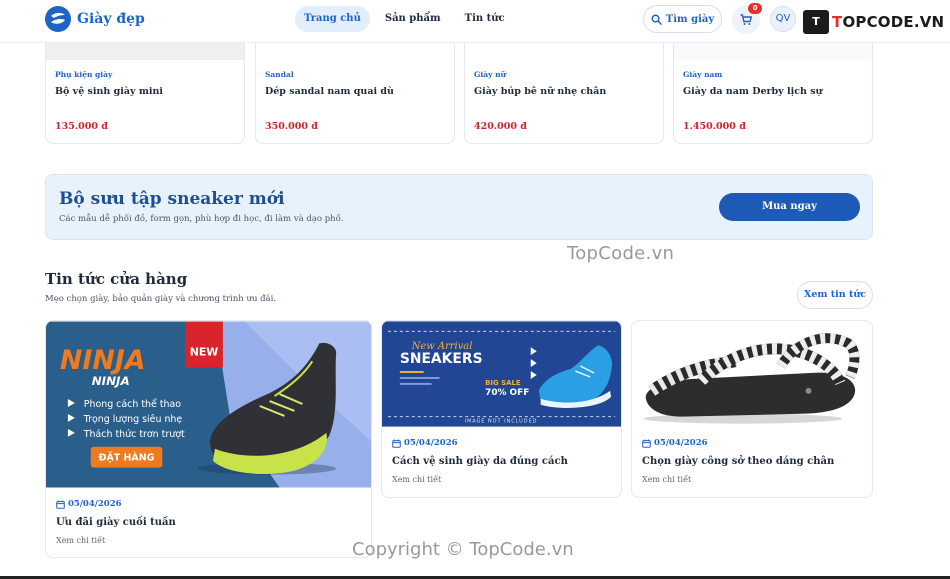  What do you see at coordinates (413, 19) in the screenshot?
I see `nav-products: Sản phẩm` at bounding box center [413, 19].